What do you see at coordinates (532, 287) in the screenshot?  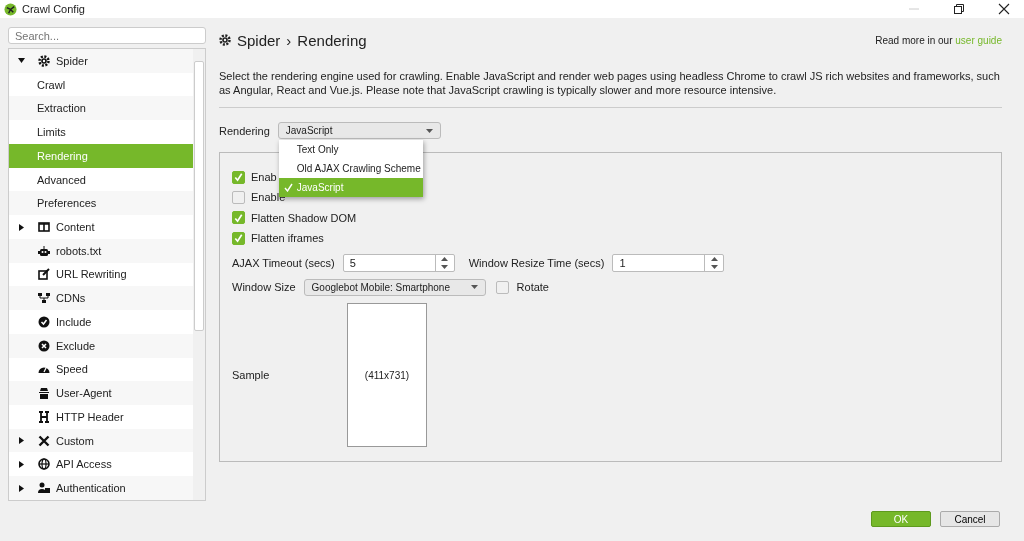 I see `rotate-label: Rotate` at bounding box center [532, 287].